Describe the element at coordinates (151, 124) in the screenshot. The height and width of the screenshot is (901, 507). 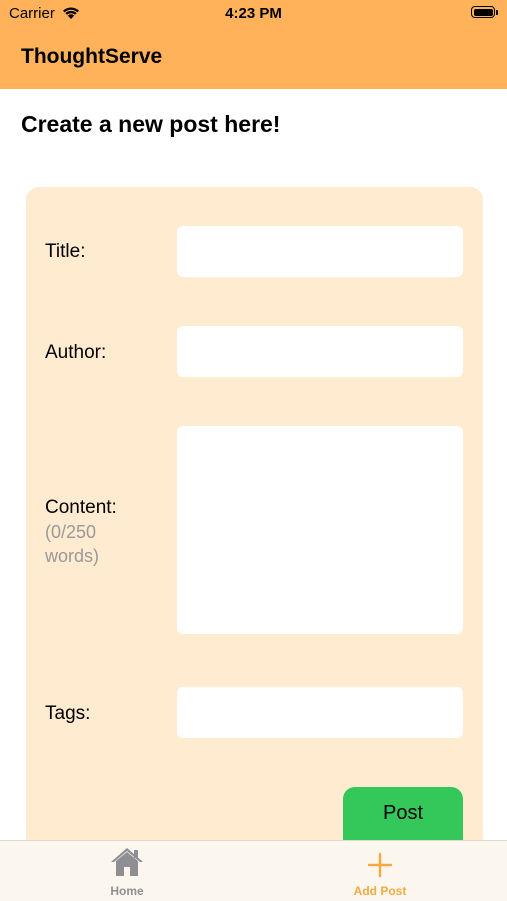
I see `page-heading: Create a new post here!` at that location.